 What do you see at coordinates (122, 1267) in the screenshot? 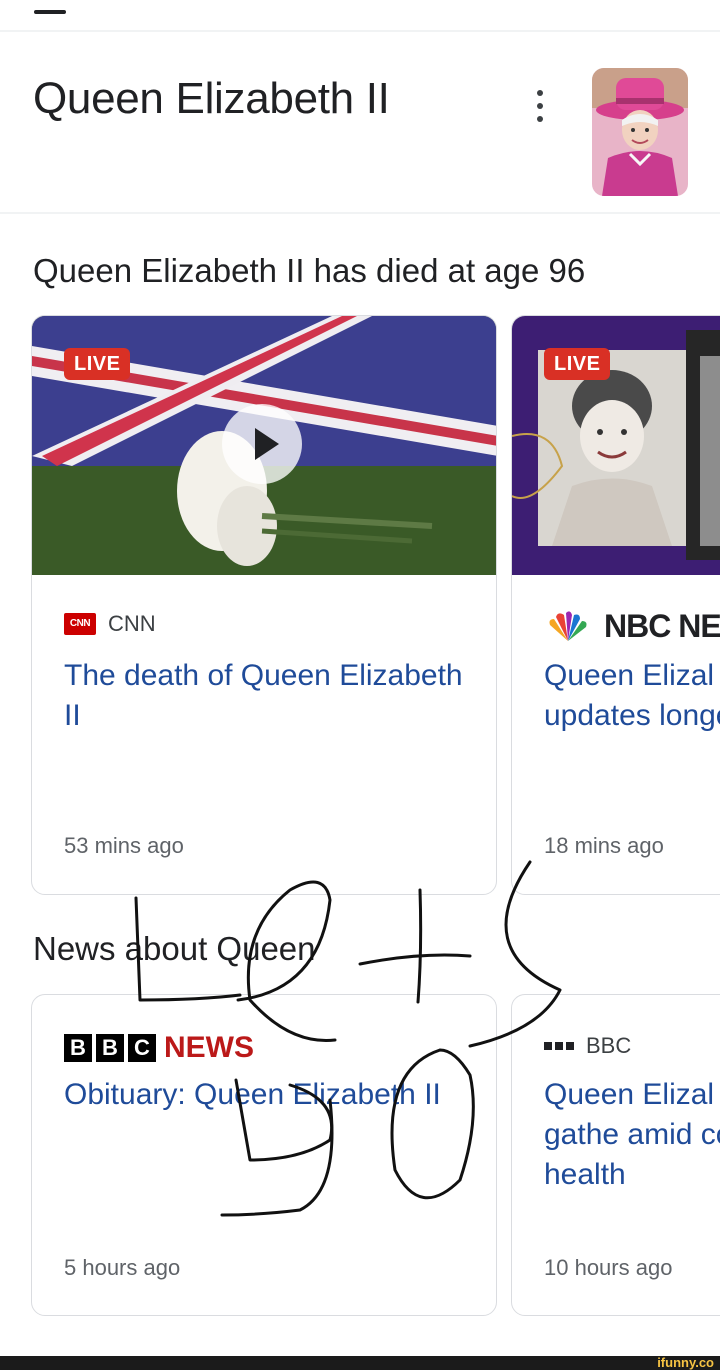
I see `timestamp: 5 hours ago` at bounding box center [122, 1267].